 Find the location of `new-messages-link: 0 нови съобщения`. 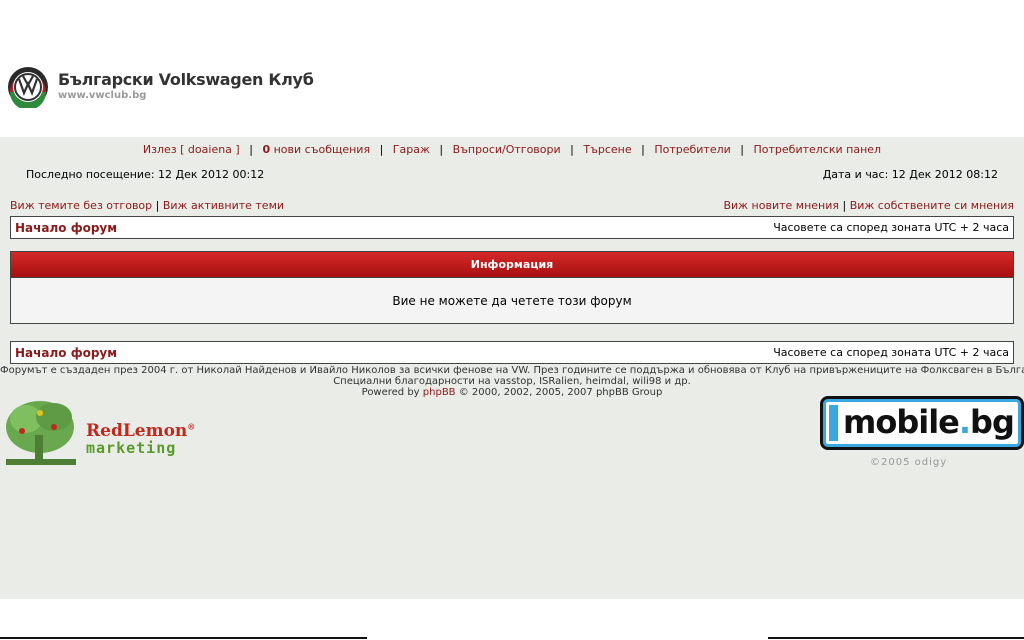

new-messages-link: 0 нови съобщения is located at coordinates (316, 149).